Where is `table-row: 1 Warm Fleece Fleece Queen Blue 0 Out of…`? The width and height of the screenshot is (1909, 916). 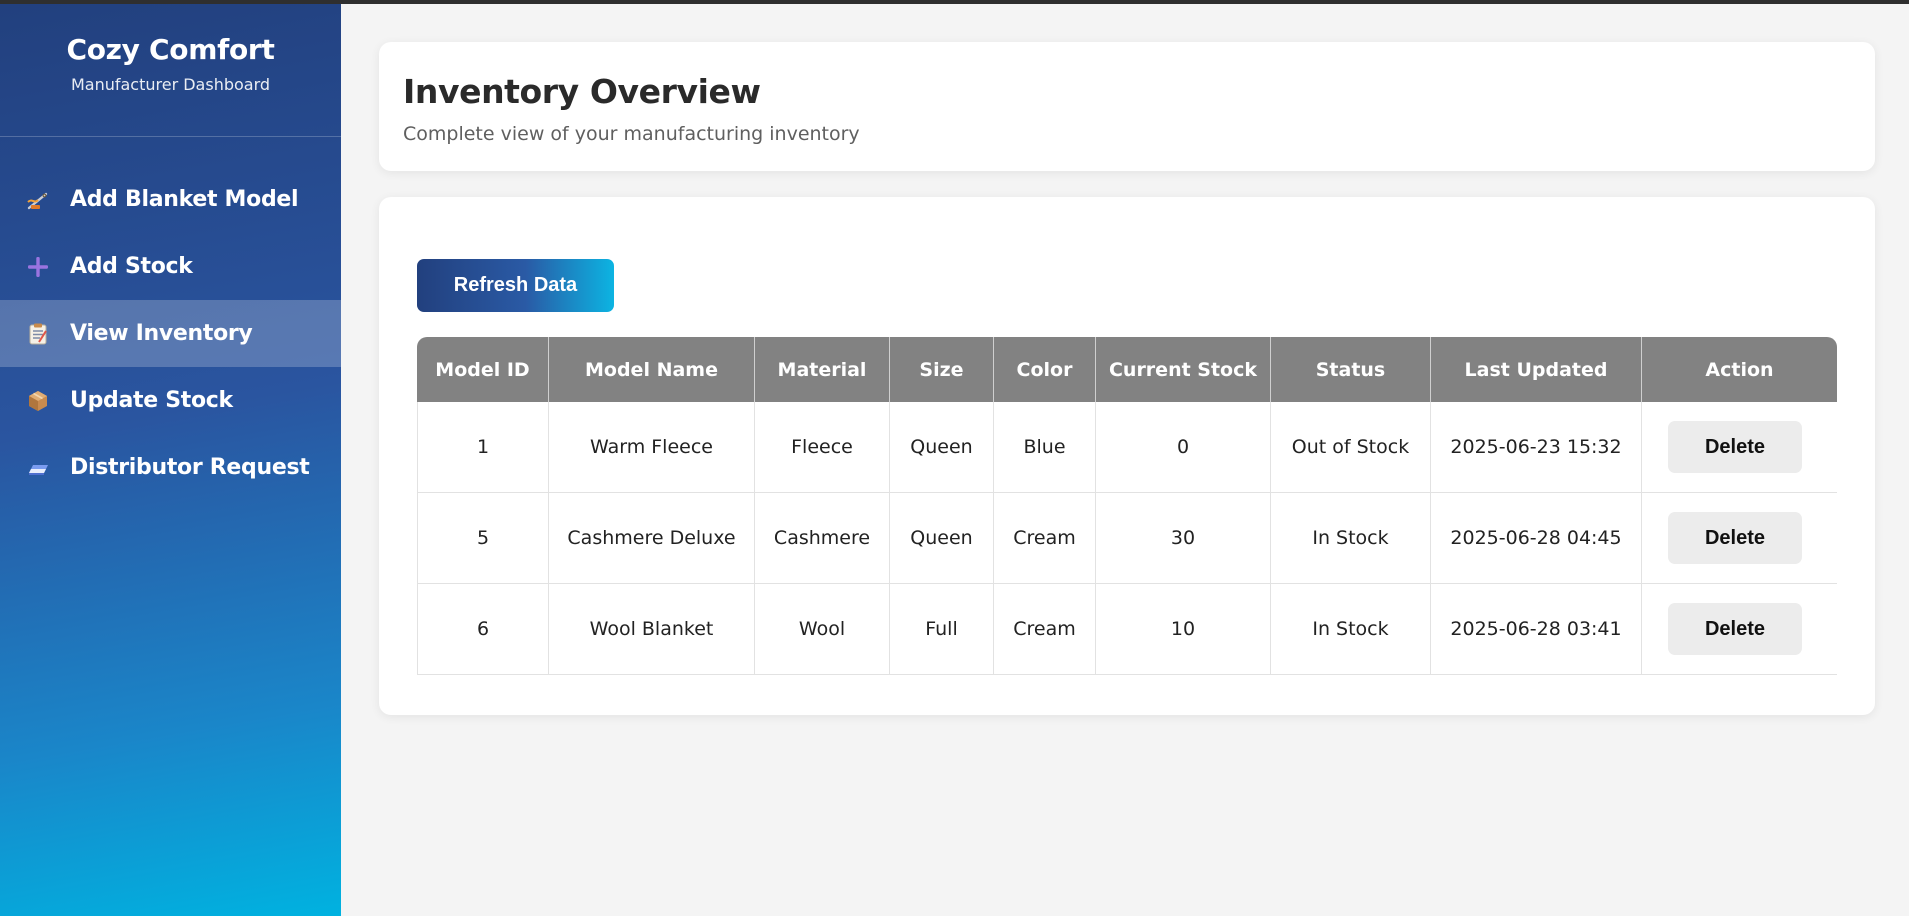 table-row: 1 Warm Fleece Fleece Queen Blue 0 Out of… is located at coordinates (1127, 447).